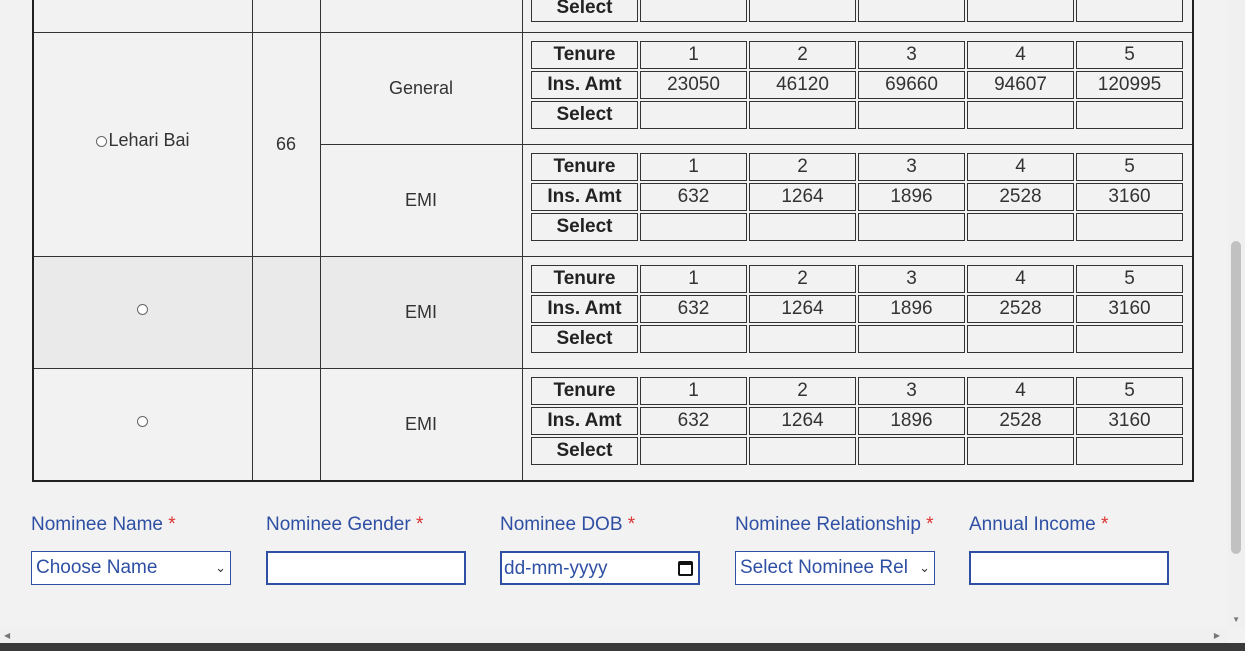 The image size is (1245, 651). I want to click on calendar-icon, so click(685, 568).